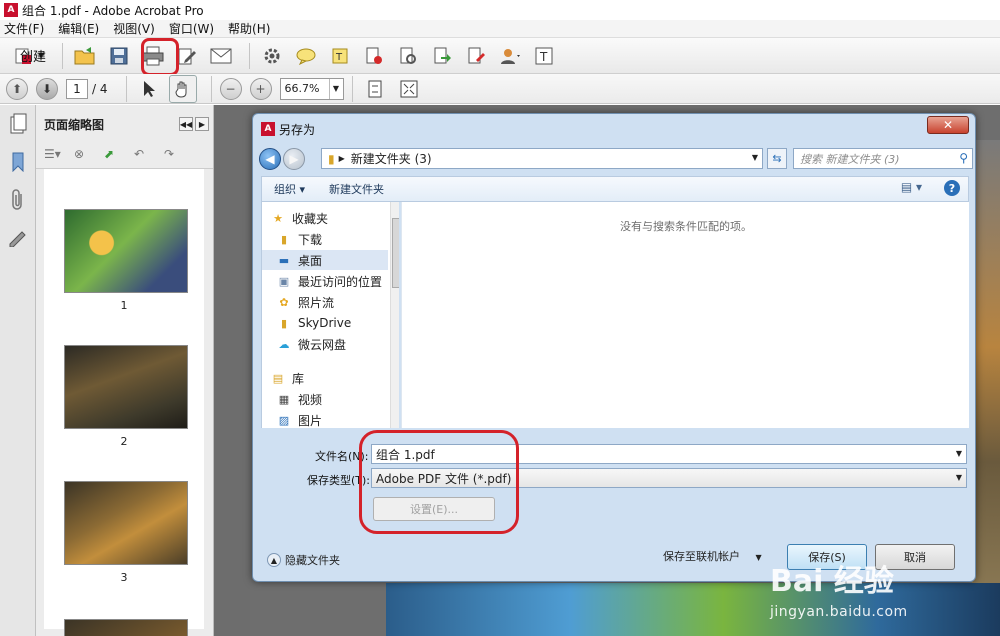  I want to click on bookmarks-button, so click(18, 162).